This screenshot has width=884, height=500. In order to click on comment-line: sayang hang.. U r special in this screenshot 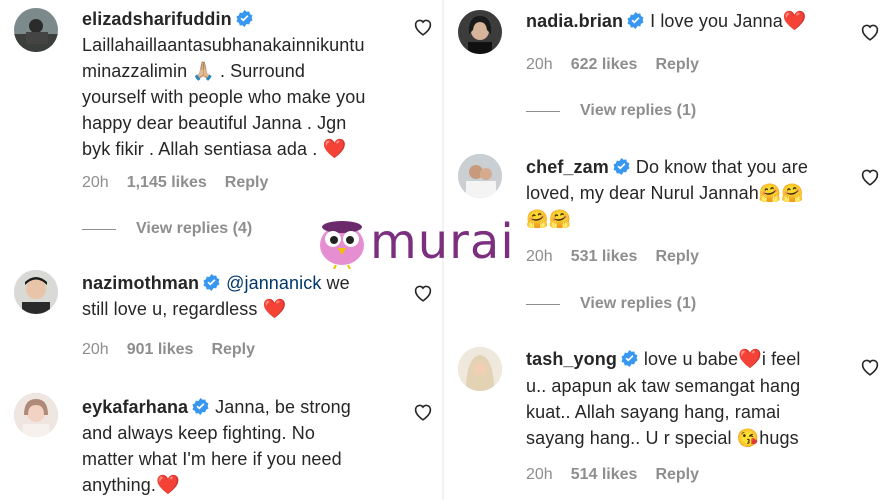, I will do `click(629, 438)`.